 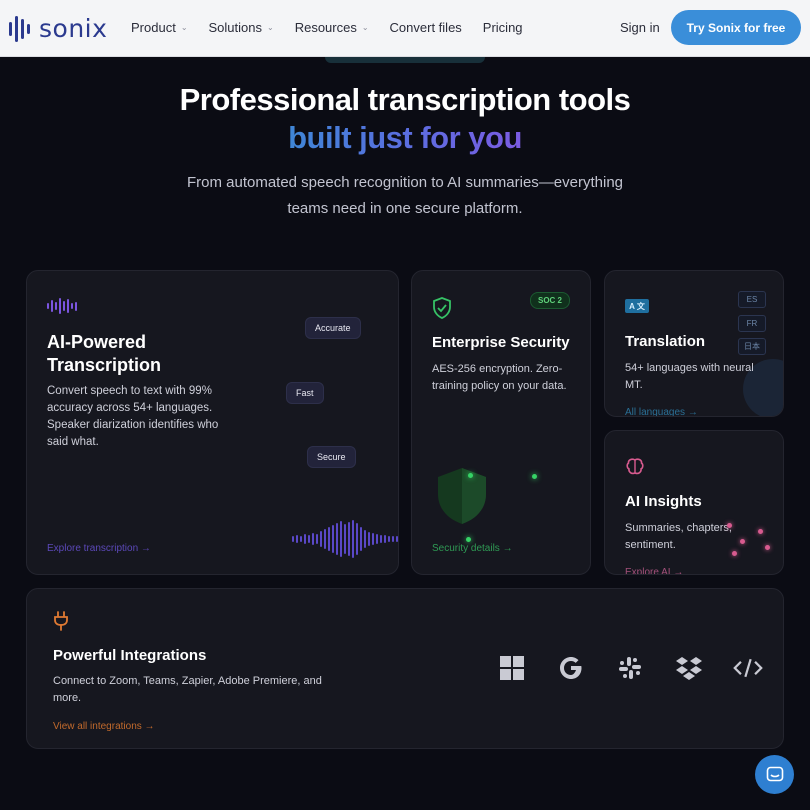 I want to click on chip-fast: Fast, so click(x=305, y=393).